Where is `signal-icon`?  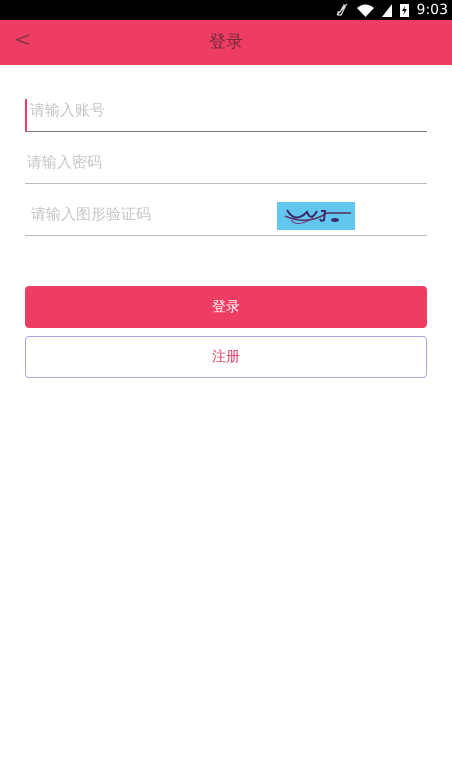
signal-icon is located at coordinates (387, 10).